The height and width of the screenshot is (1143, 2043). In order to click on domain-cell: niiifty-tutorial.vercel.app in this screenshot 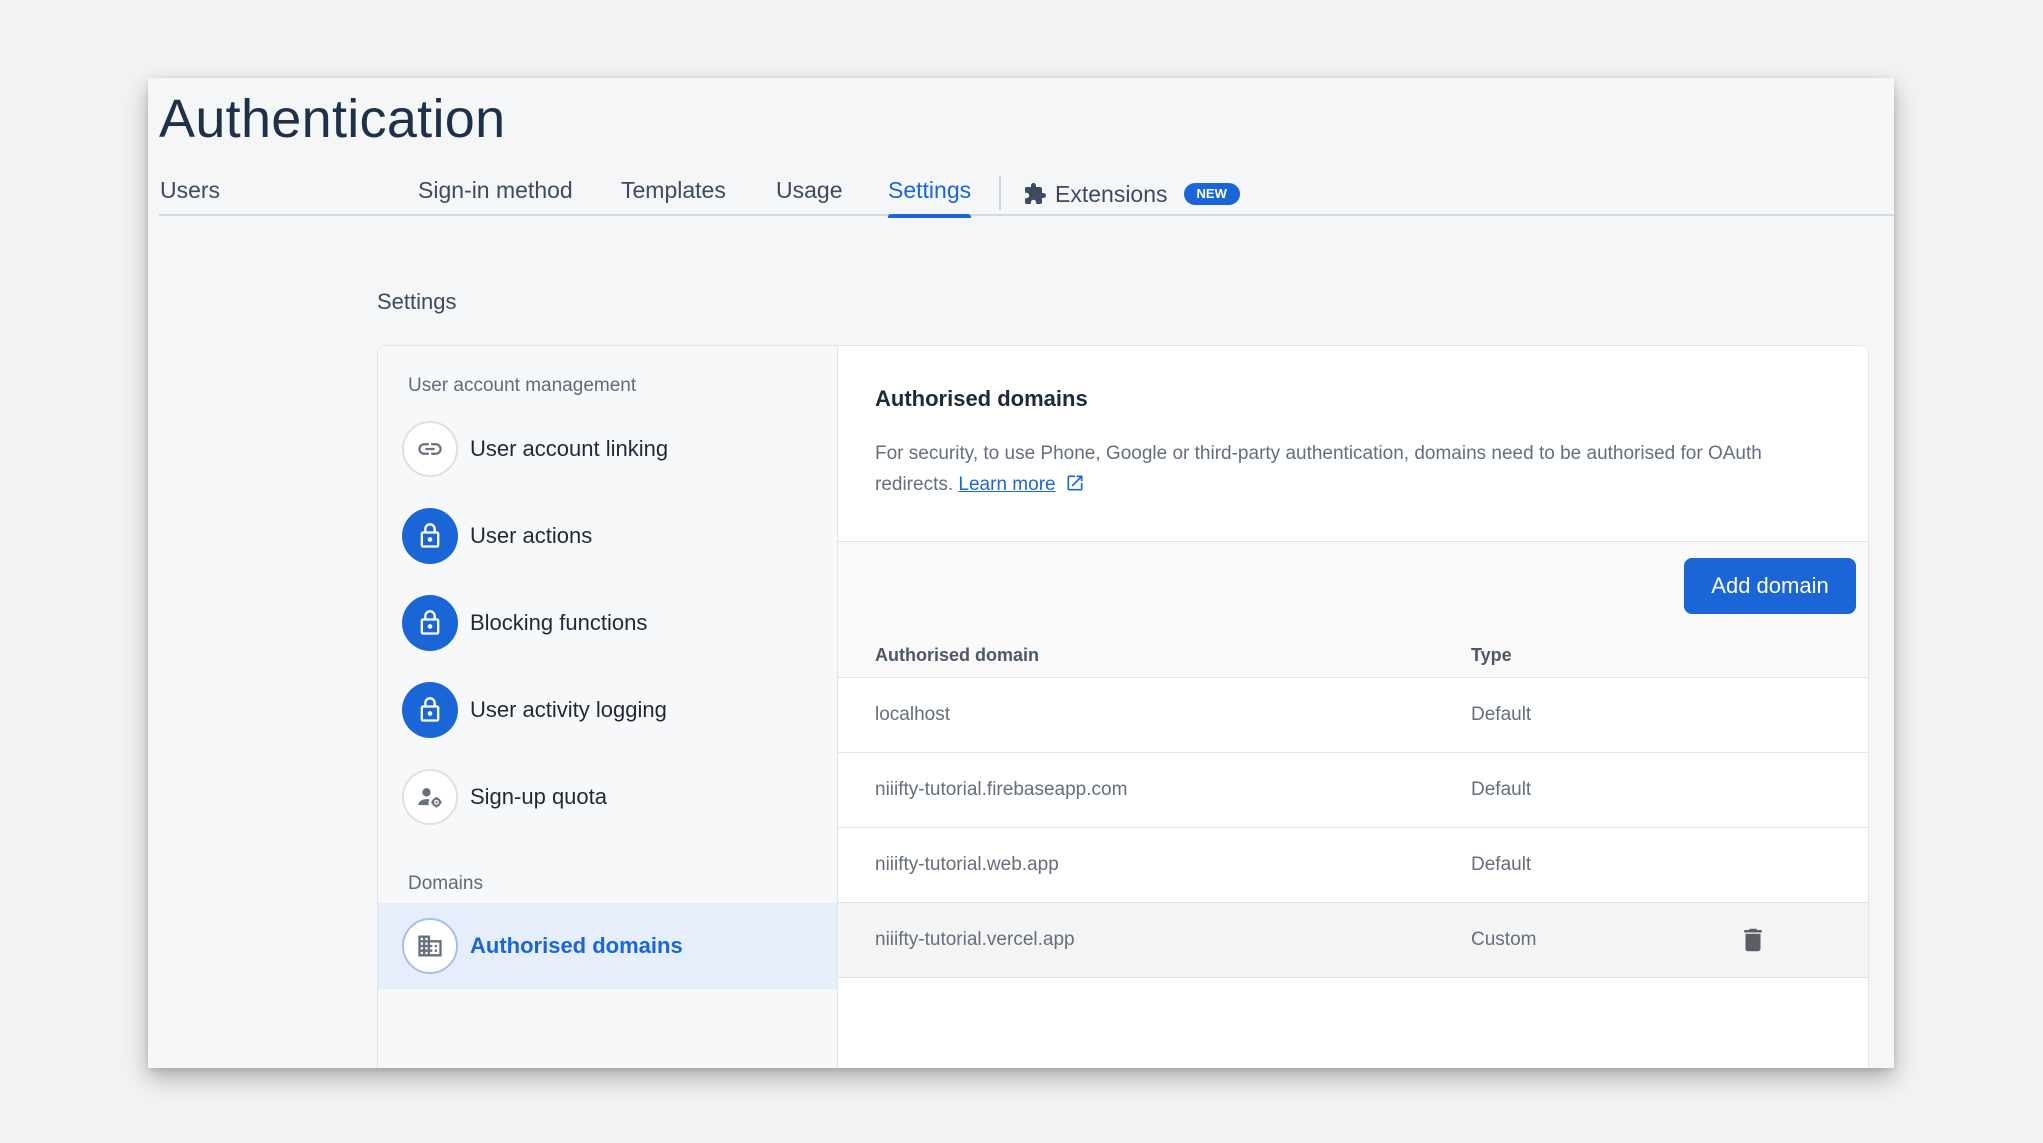, I will do `click(975, 939)`.